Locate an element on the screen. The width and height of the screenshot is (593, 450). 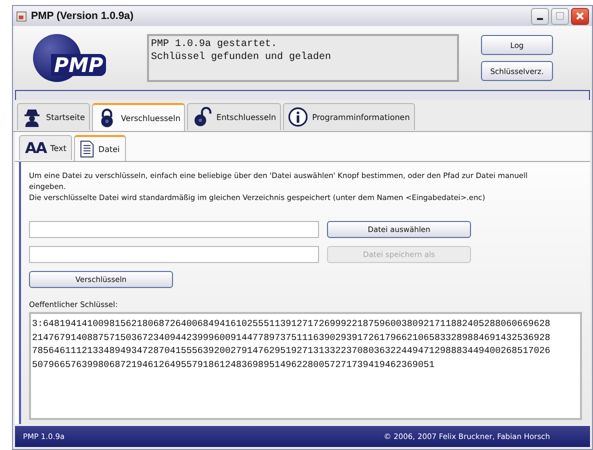
tab: Entschluesseln is located at coordinates (234, 116).